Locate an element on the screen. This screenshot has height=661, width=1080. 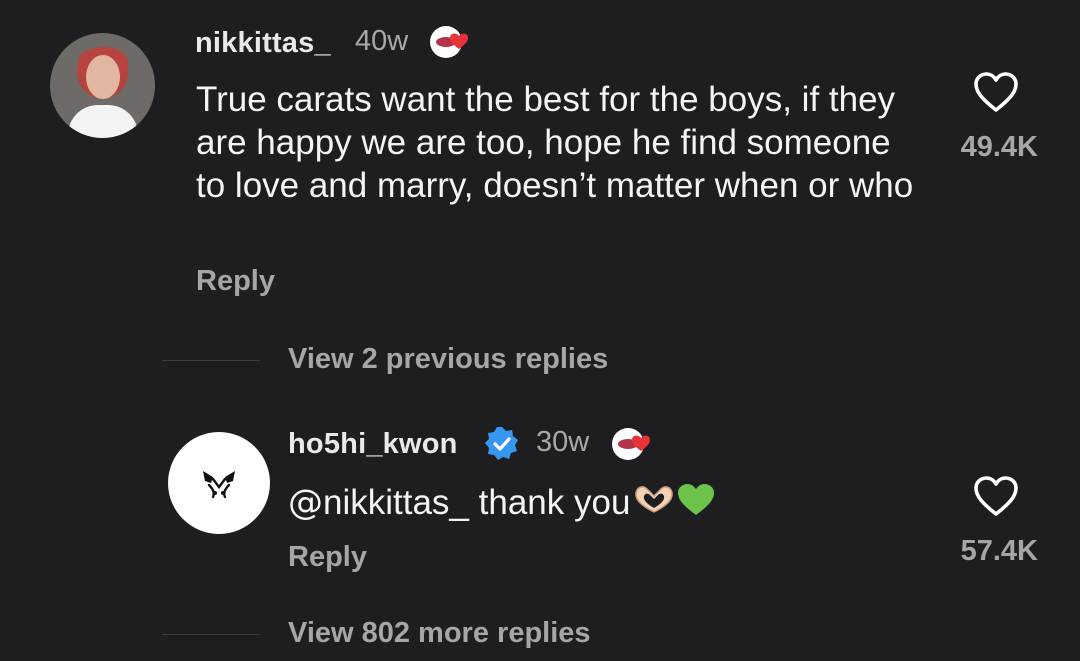
comment-reply-button: Reply is located at coordinates (235, 281).